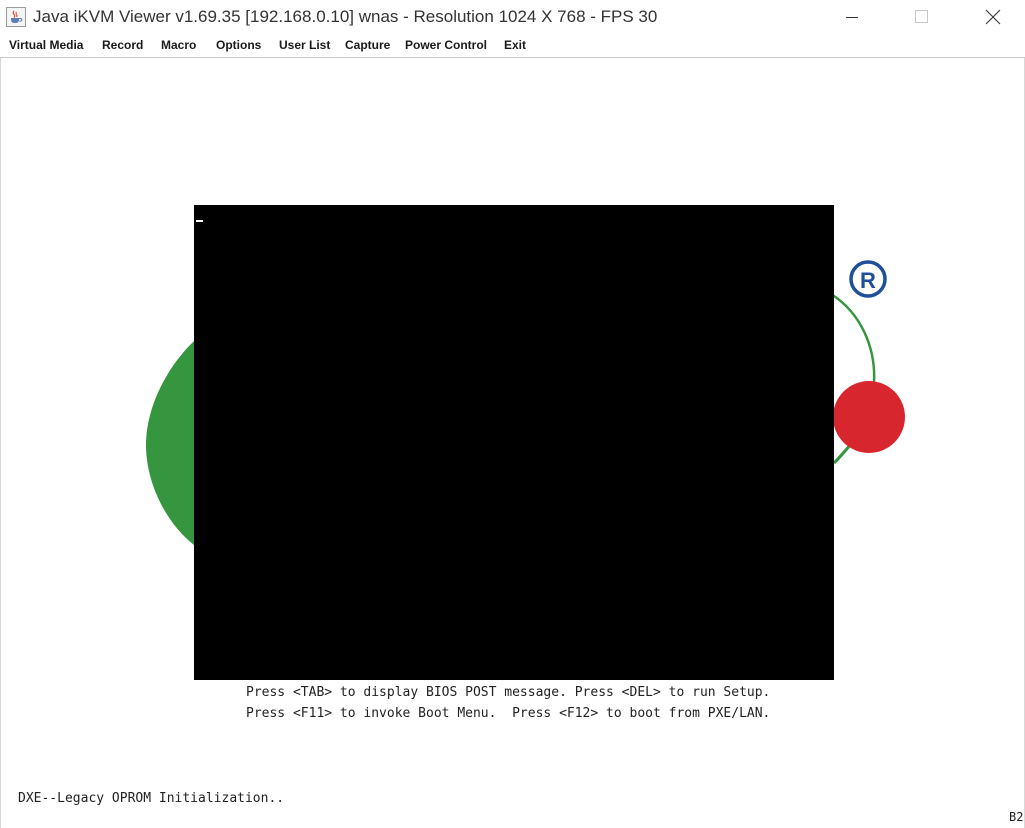 The height and width of the screenshot is (828, 1025). I want to click on post-code: B2, so click(1016, 817).